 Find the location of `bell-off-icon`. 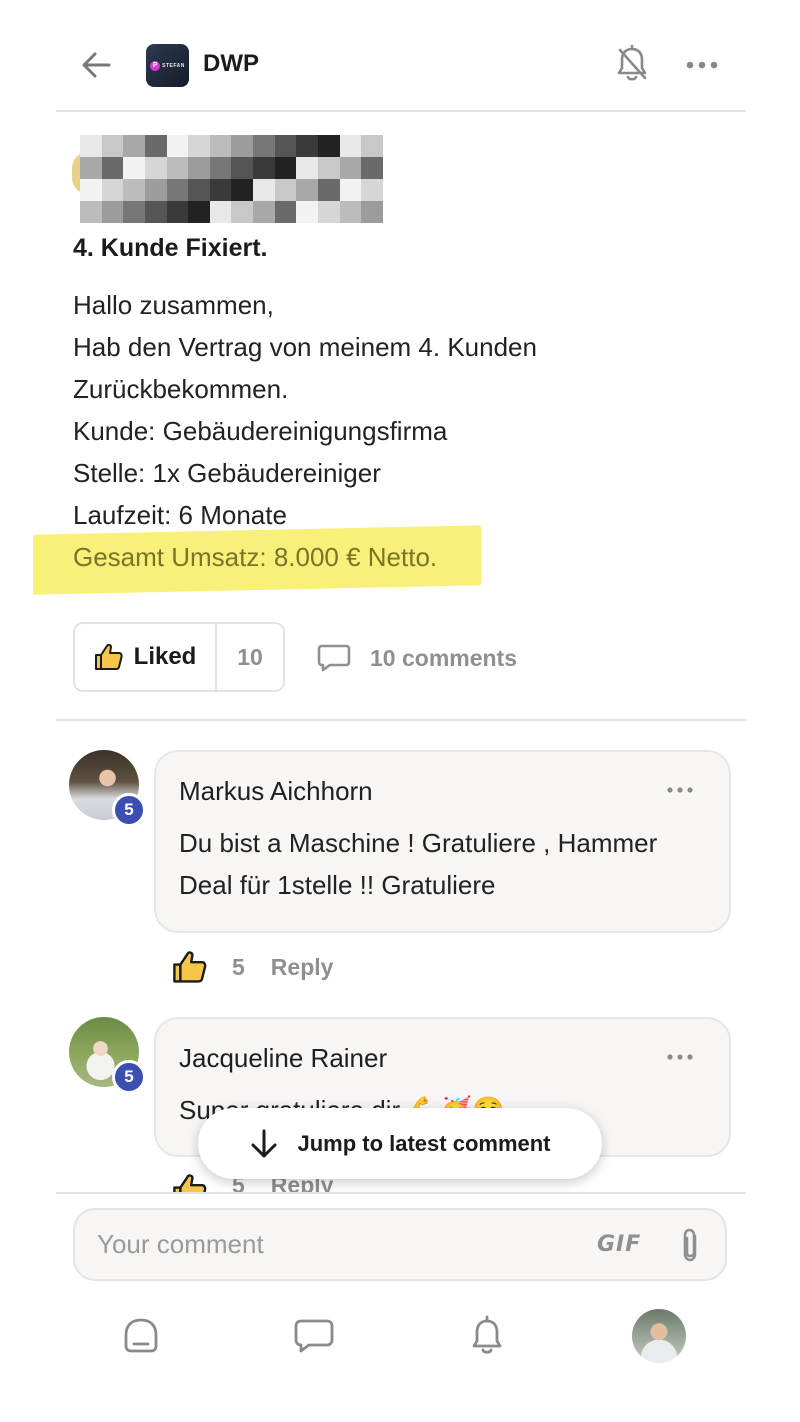

bell-off-icon is located at coordinates (632, 62).